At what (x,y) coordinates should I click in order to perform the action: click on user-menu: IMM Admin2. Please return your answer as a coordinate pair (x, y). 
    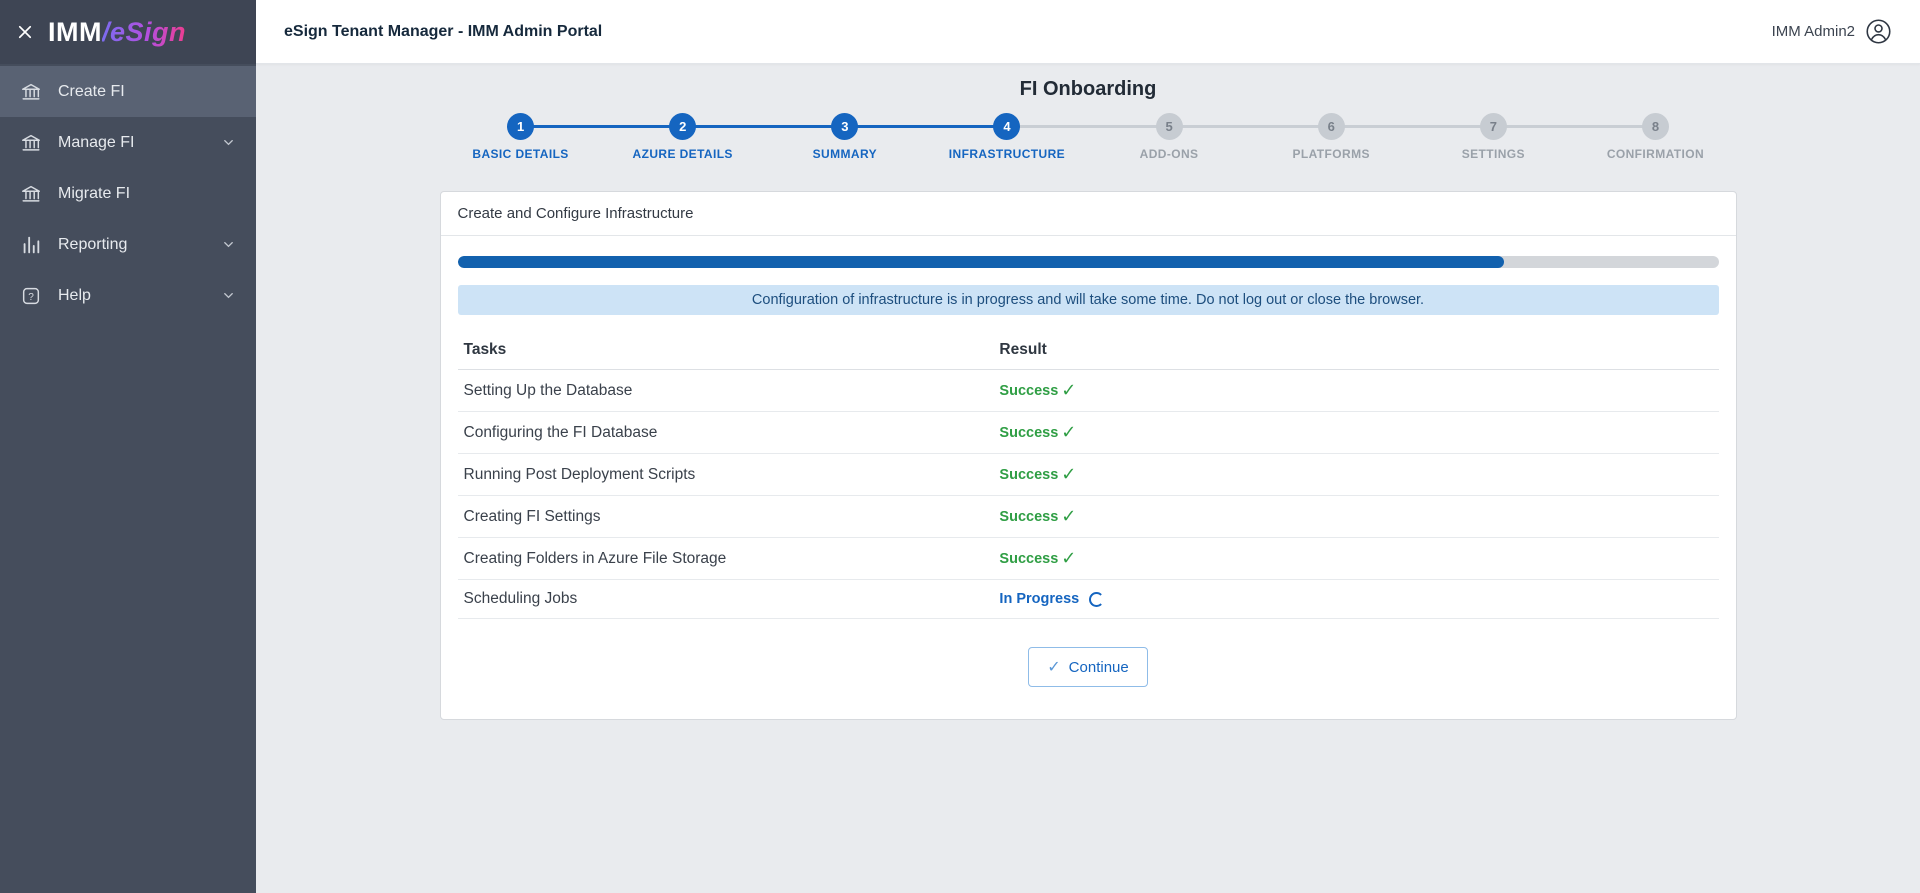
    Looking at the image, I should click on (1832, 31).